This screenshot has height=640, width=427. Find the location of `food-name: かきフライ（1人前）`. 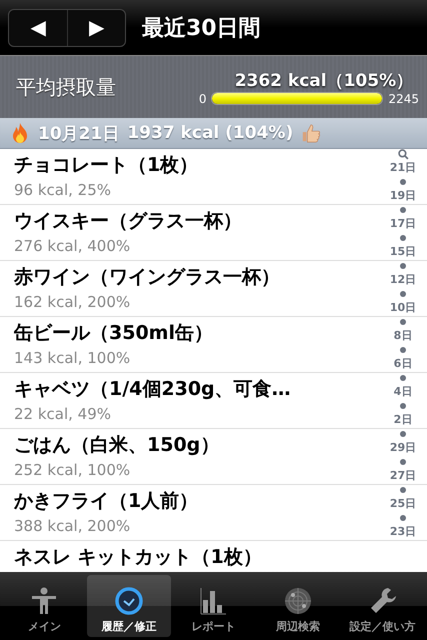

food-name: かきフライ（1人前） is located at coordinates (106, 501).